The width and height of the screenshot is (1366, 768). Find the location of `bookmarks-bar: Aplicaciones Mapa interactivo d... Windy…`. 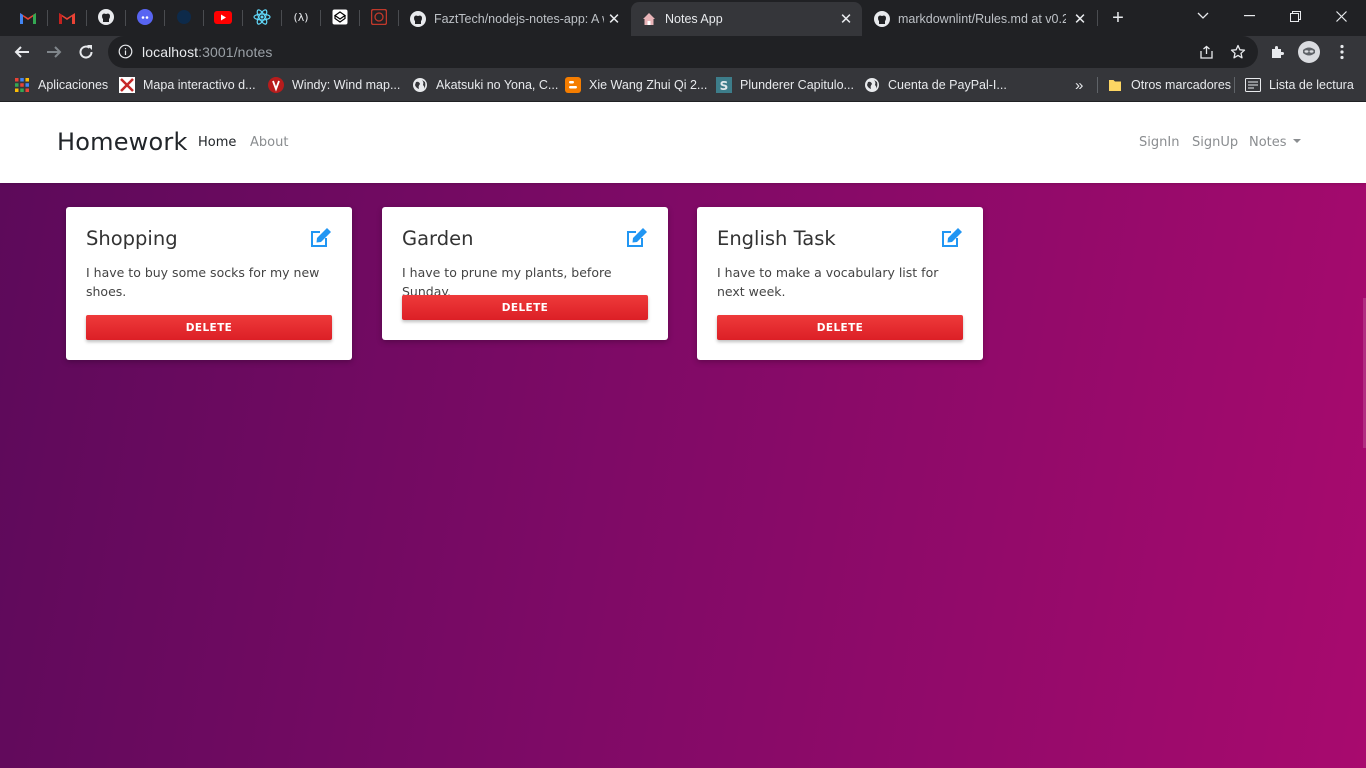

bookmarks-bar: Aplicaciones Mapa interactivo d... Windy… is located at coordinates (683, 85).